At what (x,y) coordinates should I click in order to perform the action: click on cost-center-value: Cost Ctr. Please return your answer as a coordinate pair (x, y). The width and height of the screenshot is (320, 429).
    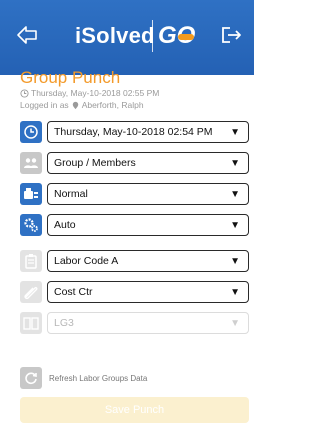
    Looking at the image, I should click on (73, 292).